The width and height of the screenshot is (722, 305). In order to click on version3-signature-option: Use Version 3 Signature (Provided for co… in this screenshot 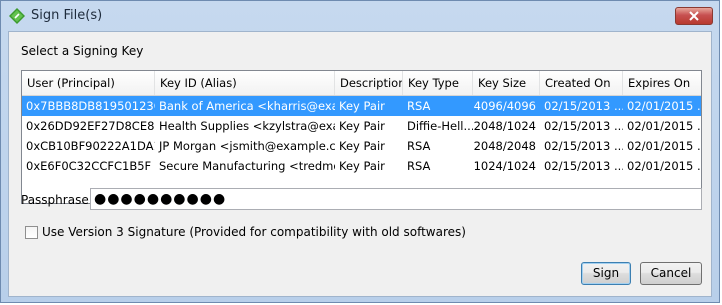, I will do `click(245, 232)`.